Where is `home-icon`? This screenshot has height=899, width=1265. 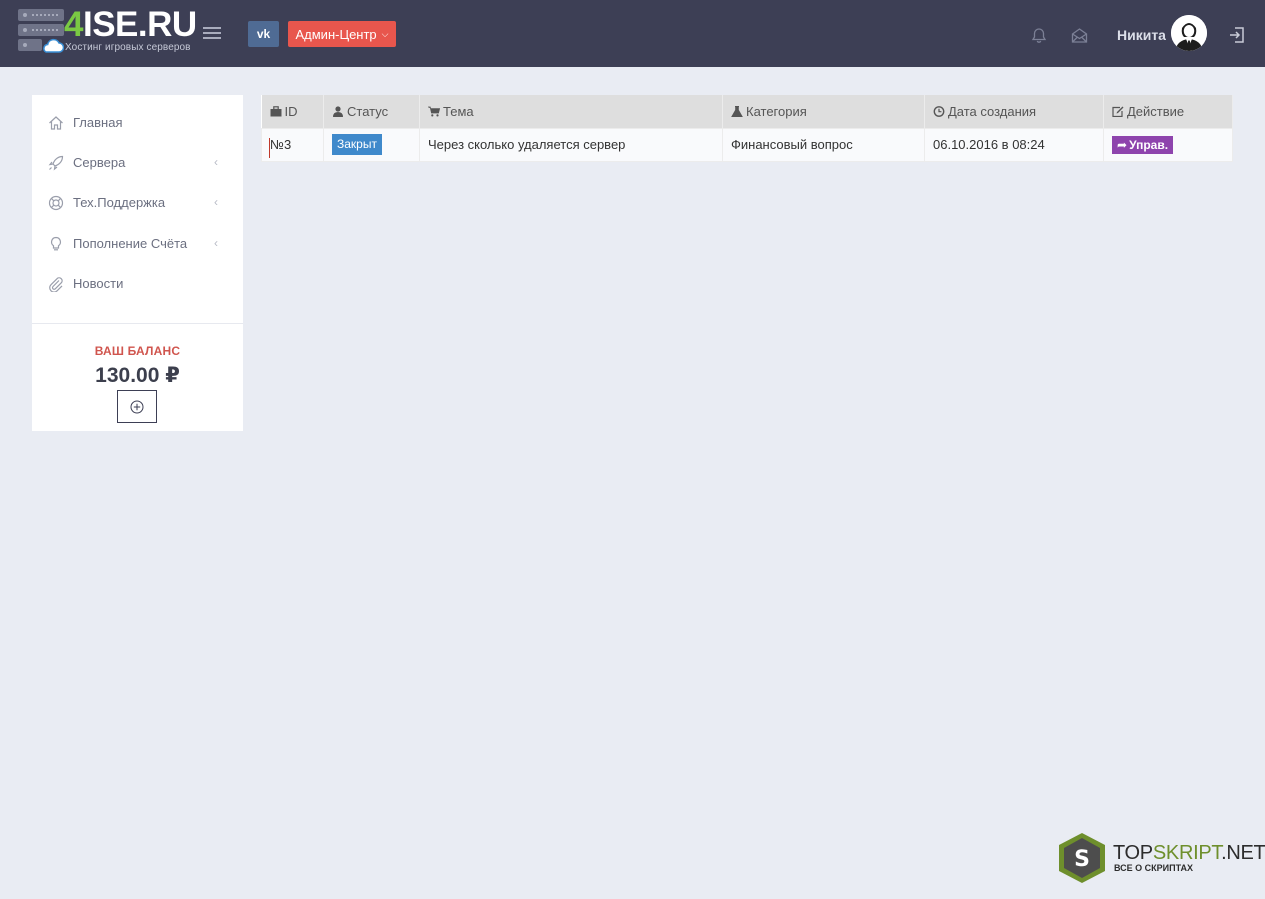
home-icon is located at coordinates (56, 123).